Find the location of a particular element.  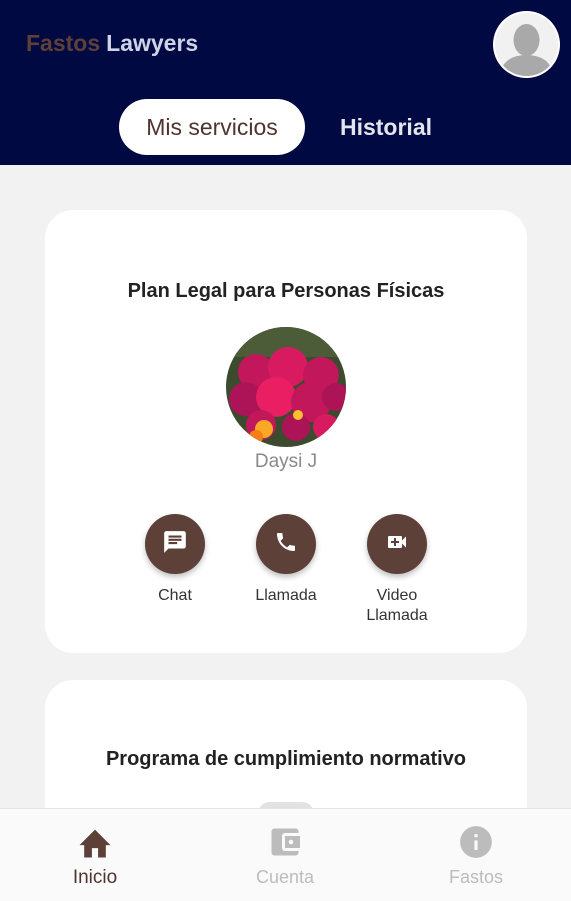

video-call-button: Video Llamada is located at coordinates (397, 570).